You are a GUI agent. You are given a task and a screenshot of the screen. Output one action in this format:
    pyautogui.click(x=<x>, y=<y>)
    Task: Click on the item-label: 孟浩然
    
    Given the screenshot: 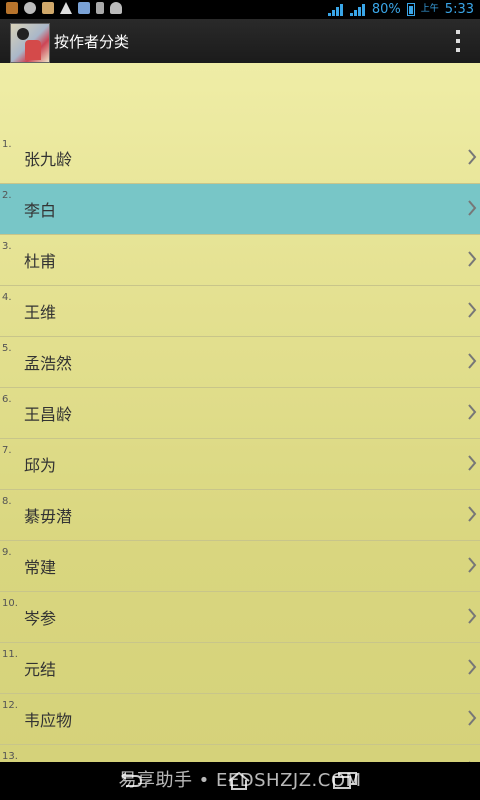 What is the action you would take?
    pyautogui.click(x=48, y=363)
    